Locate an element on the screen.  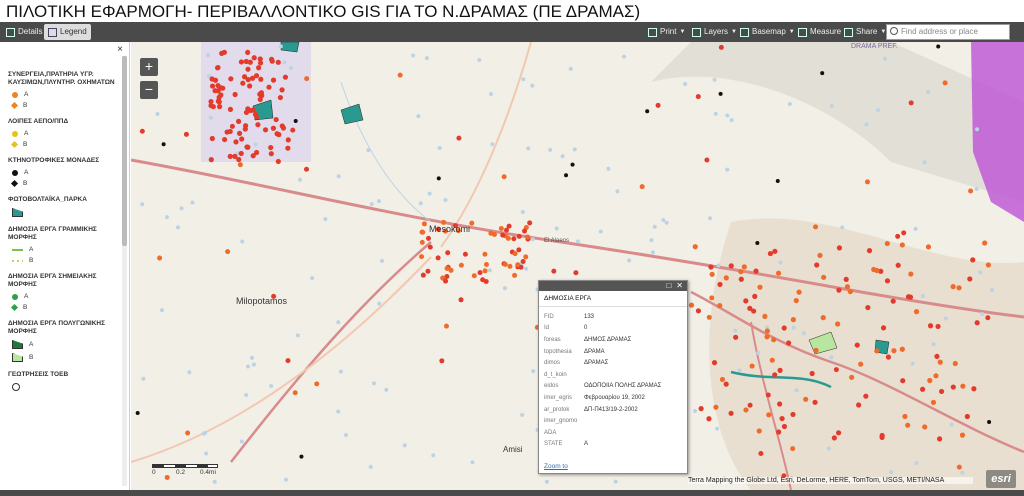
scrollbar-thumb is located at coordinates (124, 151).